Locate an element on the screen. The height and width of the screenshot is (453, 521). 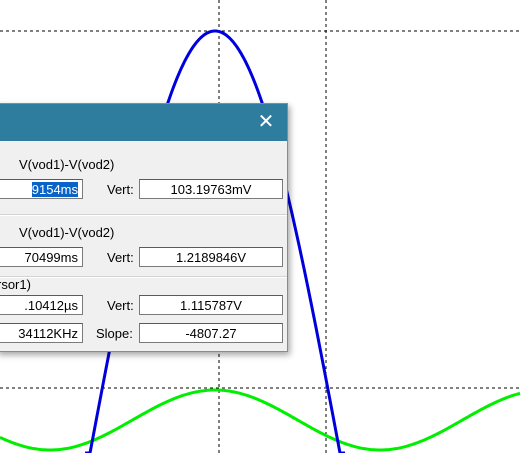
slope-field: -4807.27 is located at coordinates (211, 333).